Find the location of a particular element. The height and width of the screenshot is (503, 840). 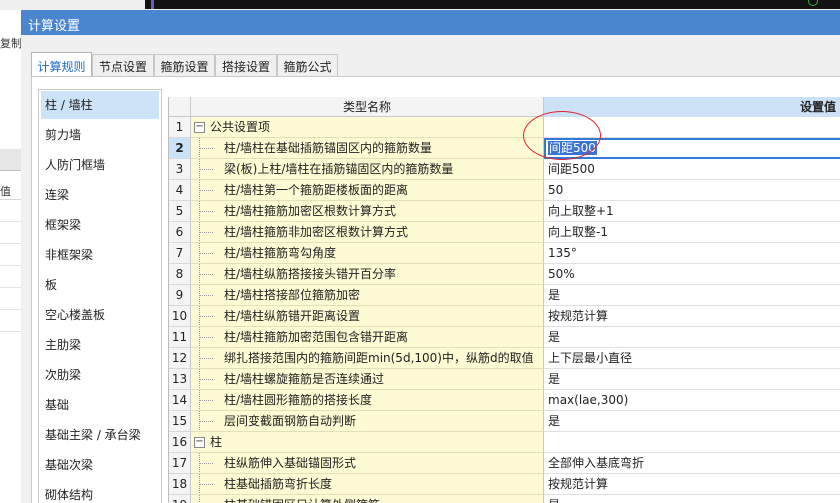

table-row: 17 柱纵筋伸入基础锚固形式 全部伸入基底弯折 is located at coordinates (504, 463).